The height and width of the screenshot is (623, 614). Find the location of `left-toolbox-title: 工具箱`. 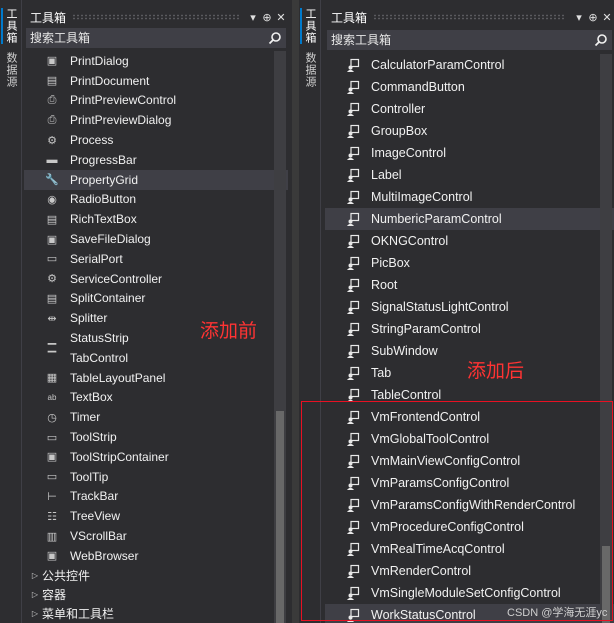

left-toolbox-title: 工具箱 is located at coordinates (48, 17).